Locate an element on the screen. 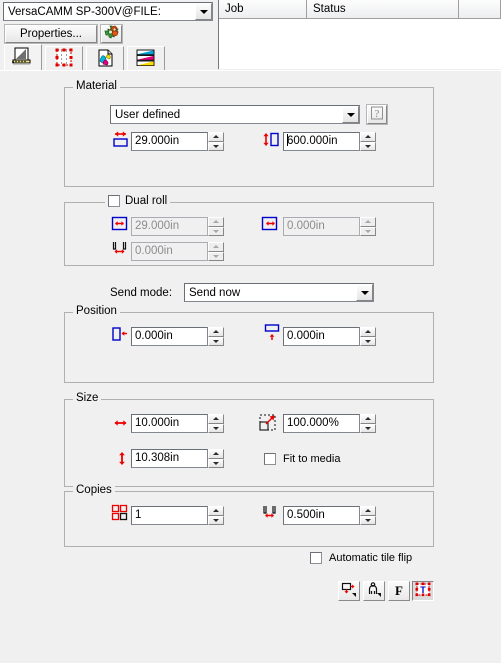 This screenshot has height=663, width=501. size-width-stepper: 10.000in is located at coordinates (177, 423).